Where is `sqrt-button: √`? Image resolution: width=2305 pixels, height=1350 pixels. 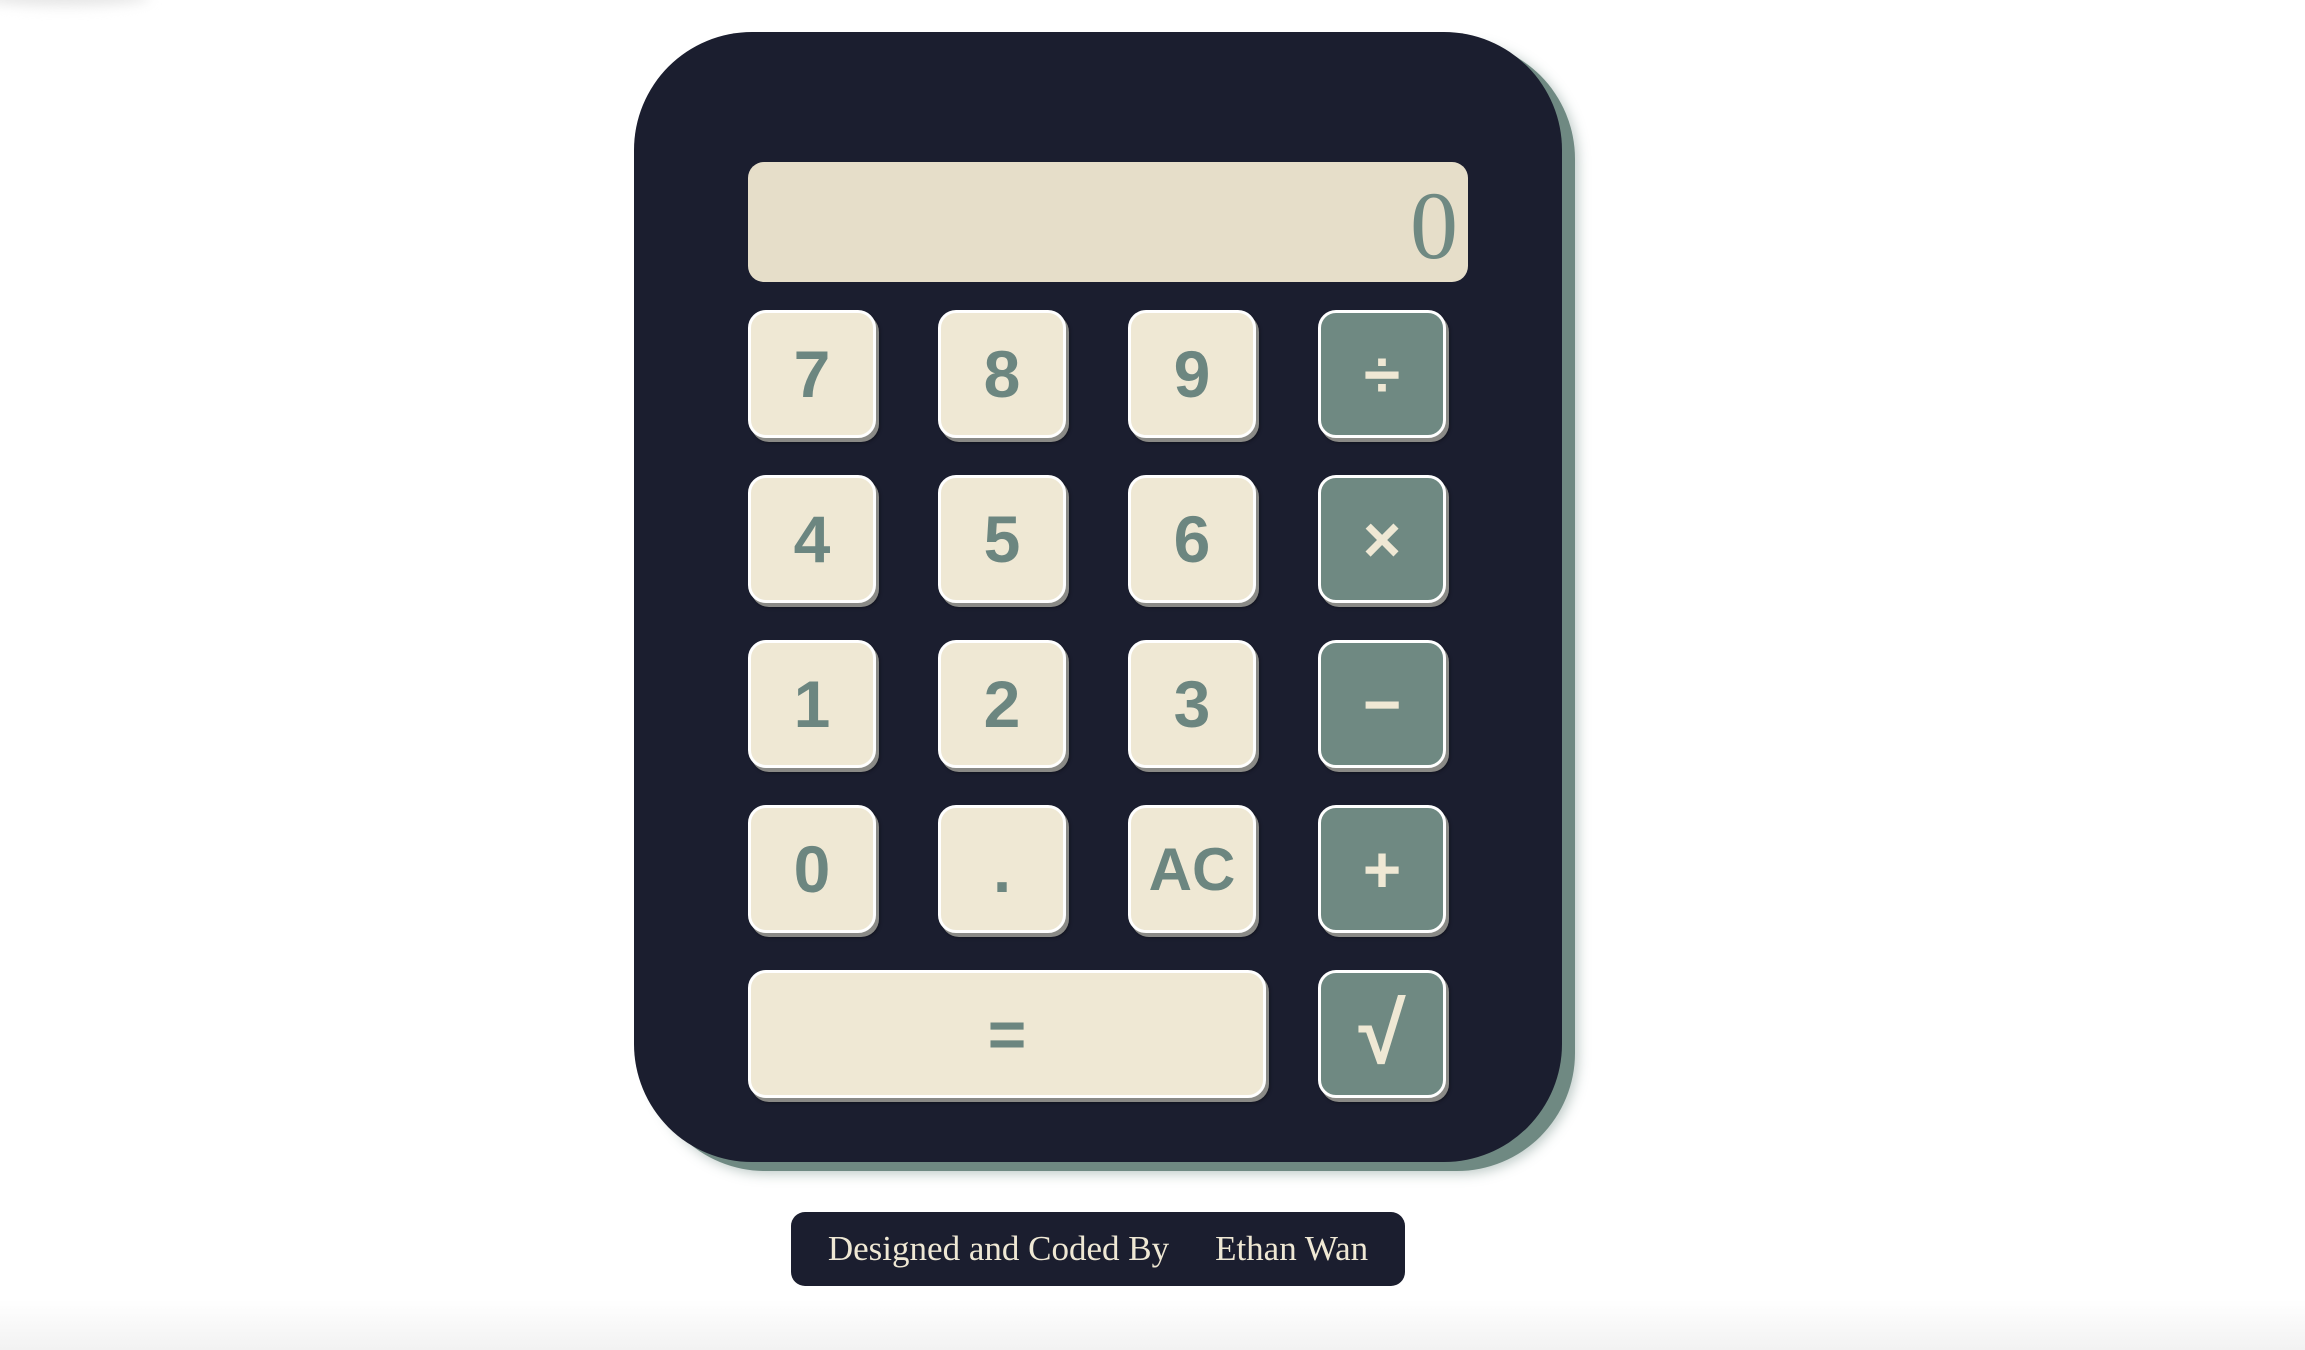
sqrt-button: √ is located at coordinates (1382, 1034).